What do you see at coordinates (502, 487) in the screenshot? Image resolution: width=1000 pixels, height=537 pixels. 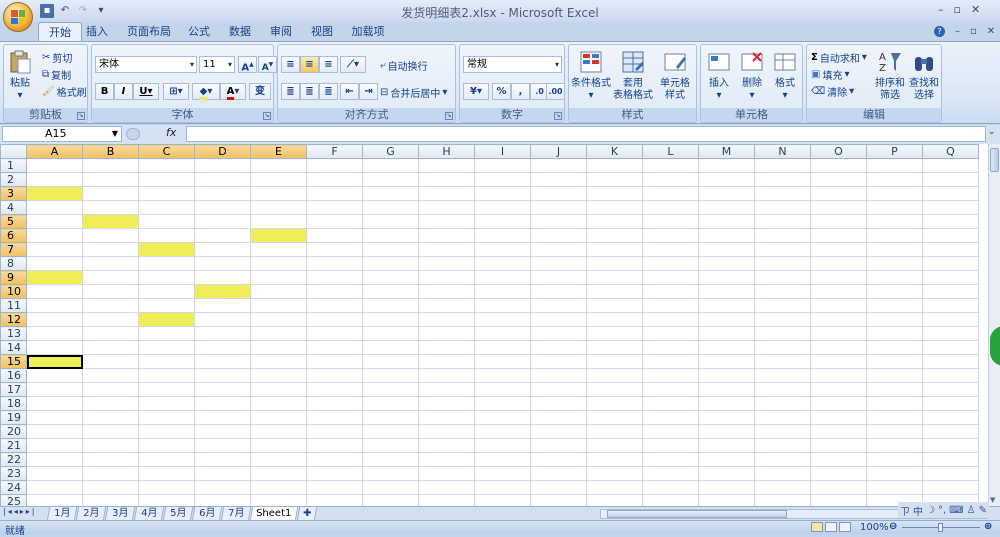 I see `cell-i24` at bounding box center [502, 487].